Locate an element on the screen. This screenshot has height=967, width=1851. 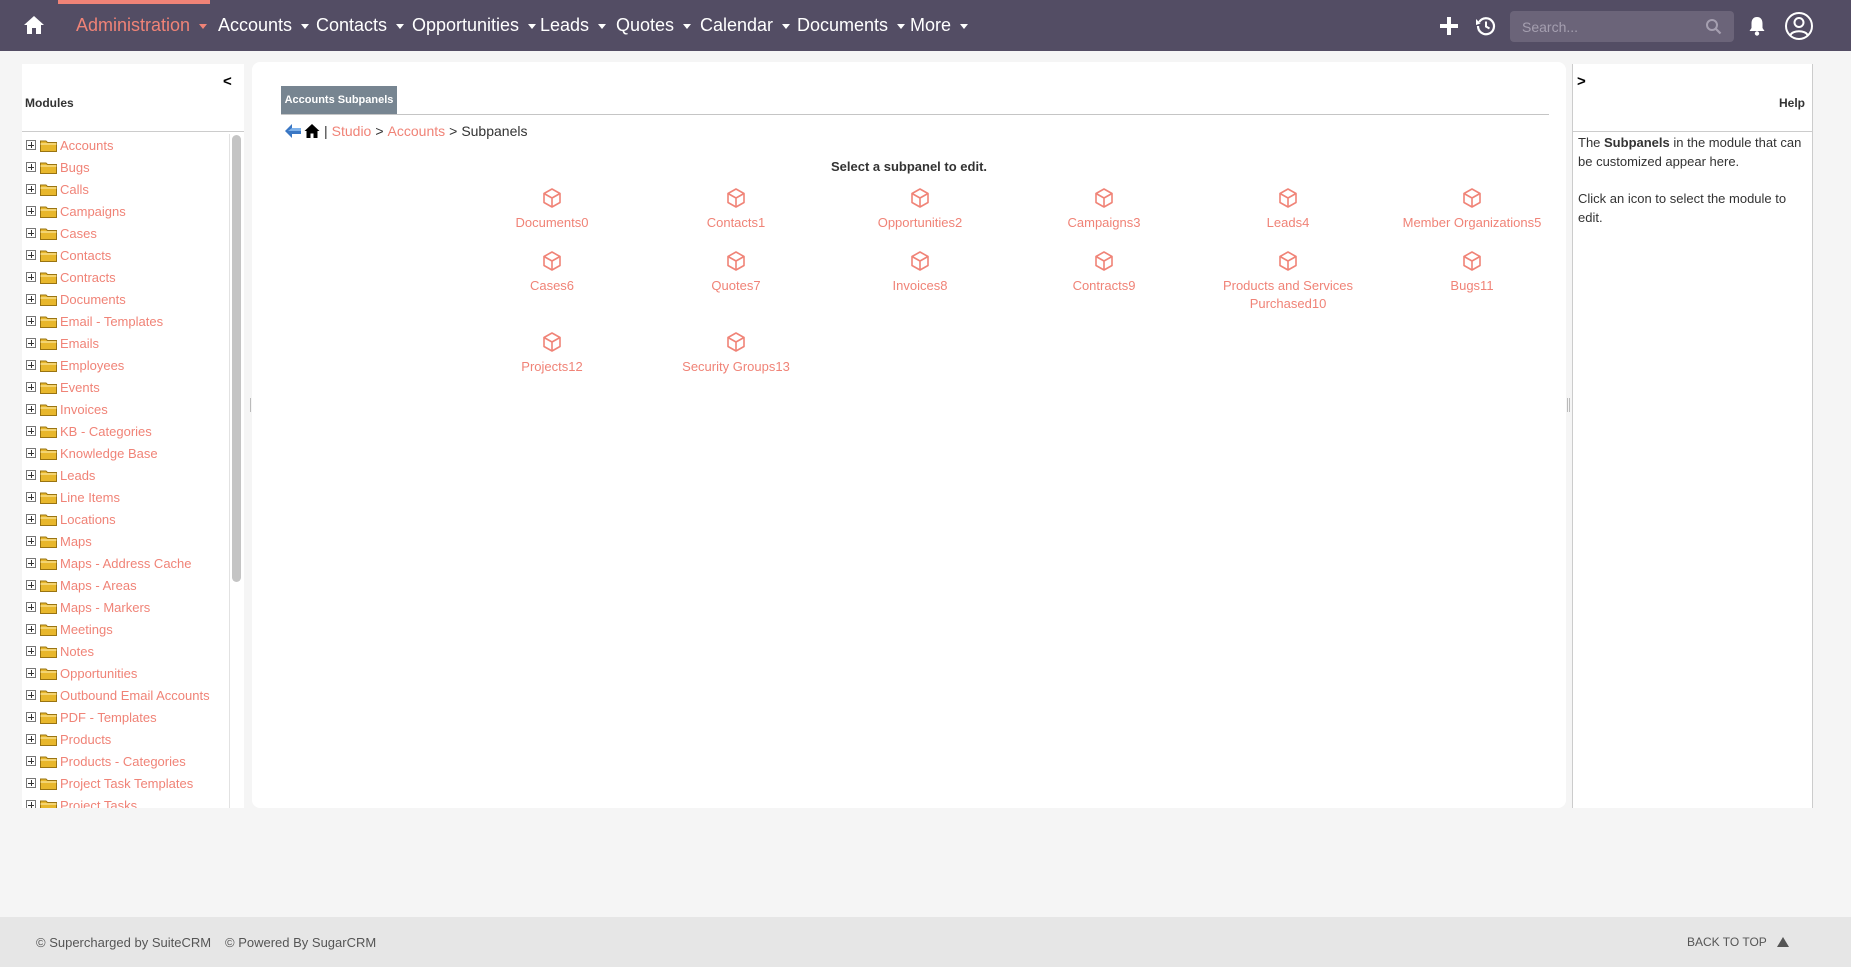
nav-accounts: Accounts is located at coordinates (264, 25).